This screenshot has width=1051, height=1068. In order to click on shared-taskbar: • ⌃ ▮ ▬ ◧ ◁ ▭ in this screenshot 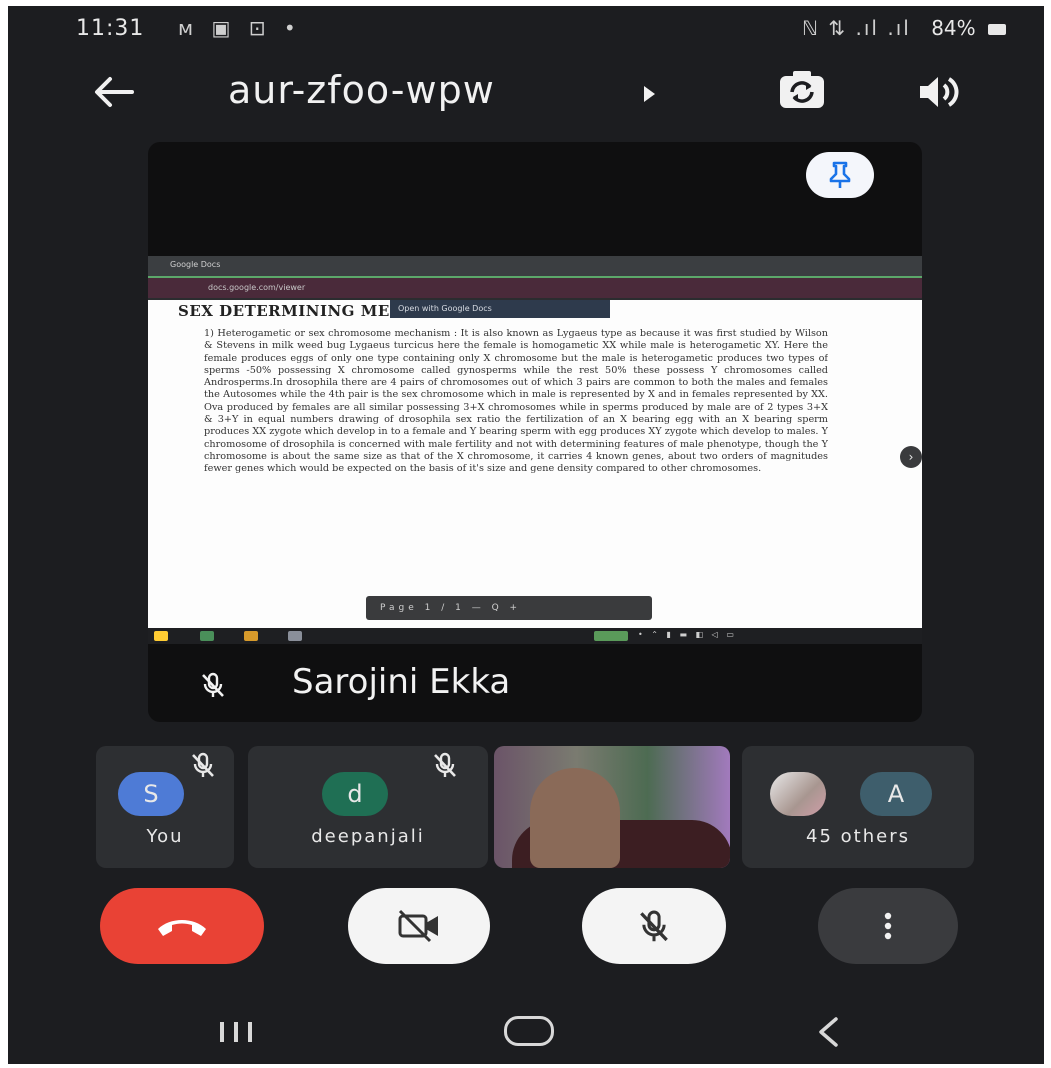, I will do `click(535, 636)`.